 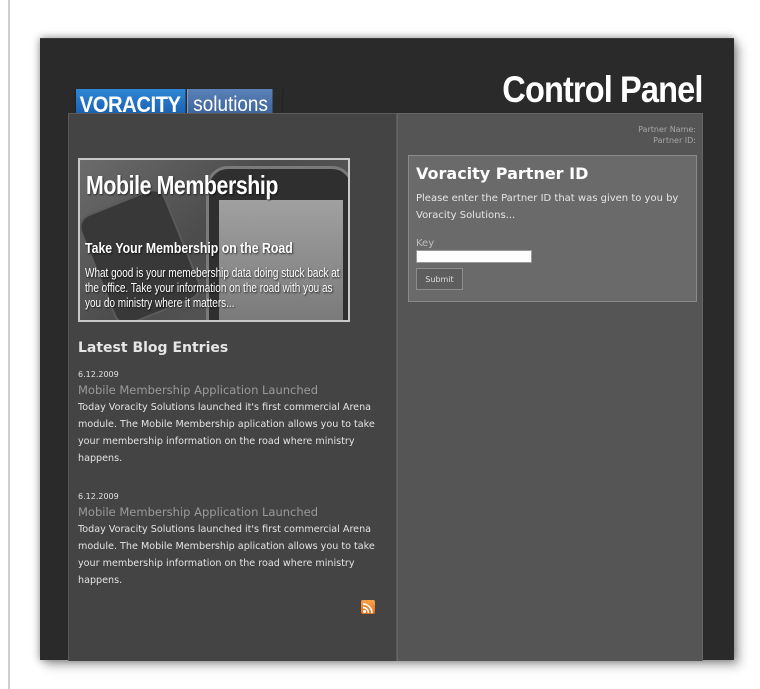 I want to click on partner-id-label: Partner ID:, so click(x=674, y=140).